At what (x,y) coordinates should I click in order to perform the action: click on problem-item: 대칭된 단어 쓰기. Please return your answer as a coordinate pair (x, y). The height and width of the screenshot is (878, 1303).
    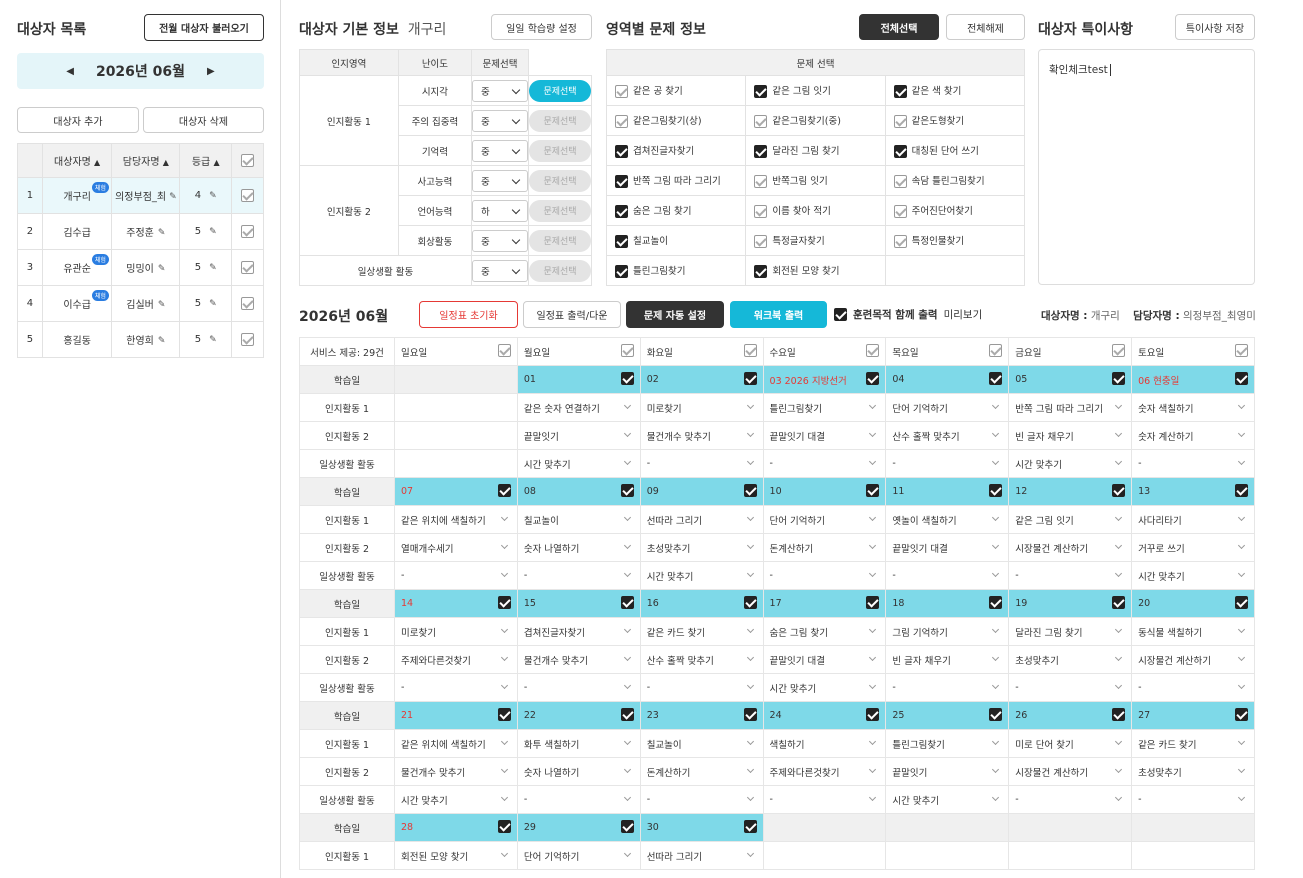
    Looking at the image, I should click on (955, 150).